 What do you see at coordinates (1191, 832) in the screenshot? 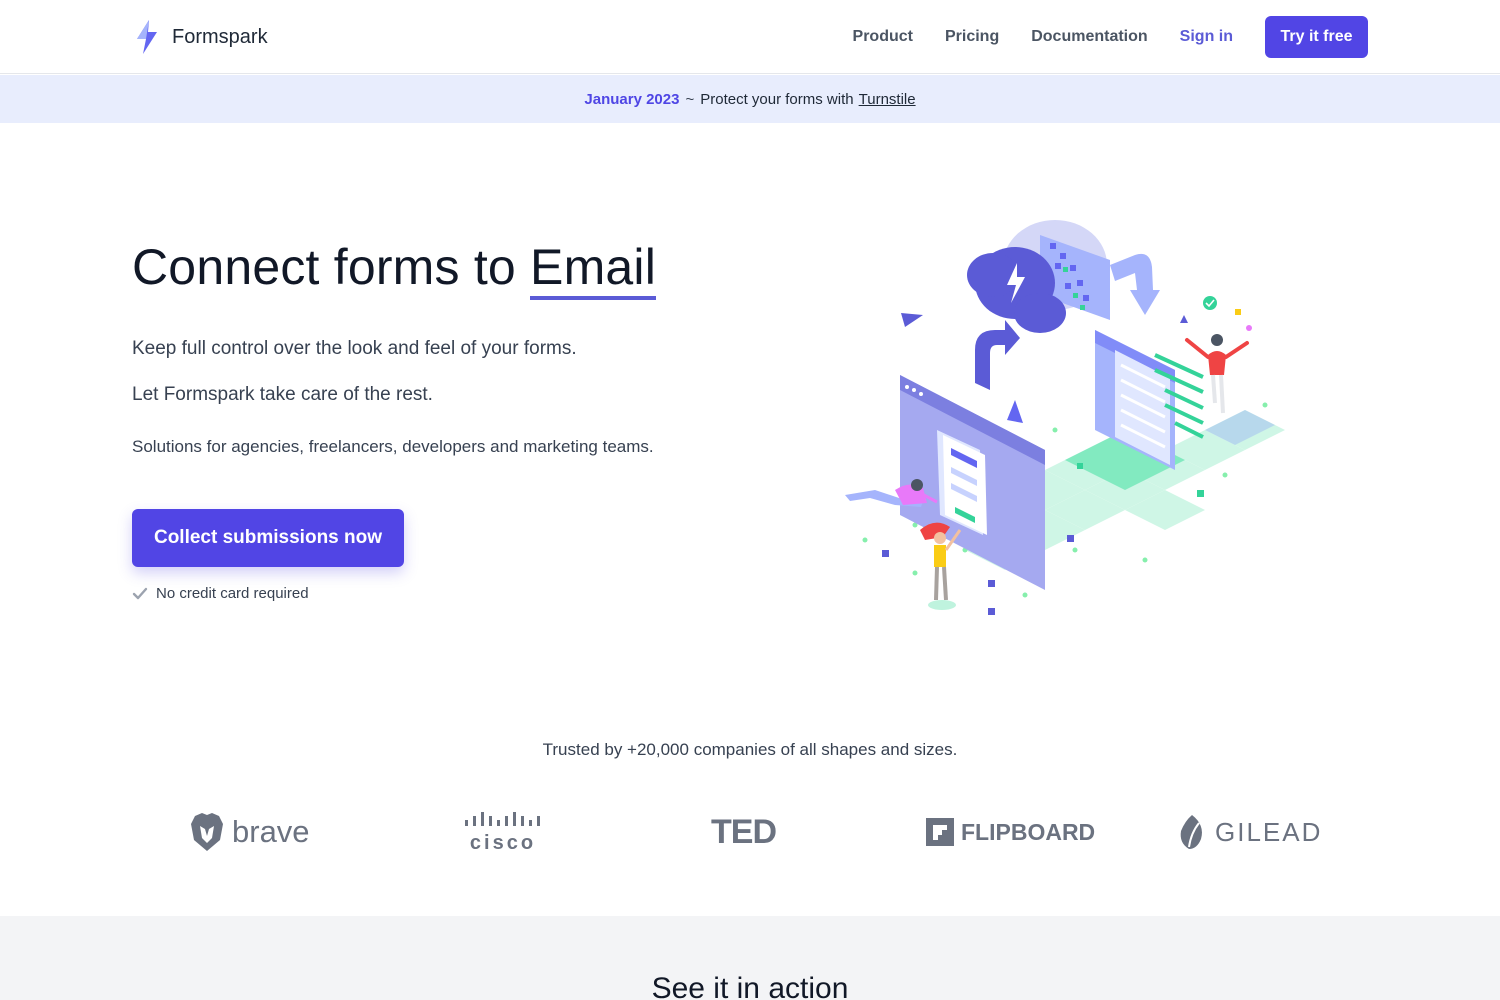
I see `gilead-leaf-icon` at bounding box center [1191, 832].